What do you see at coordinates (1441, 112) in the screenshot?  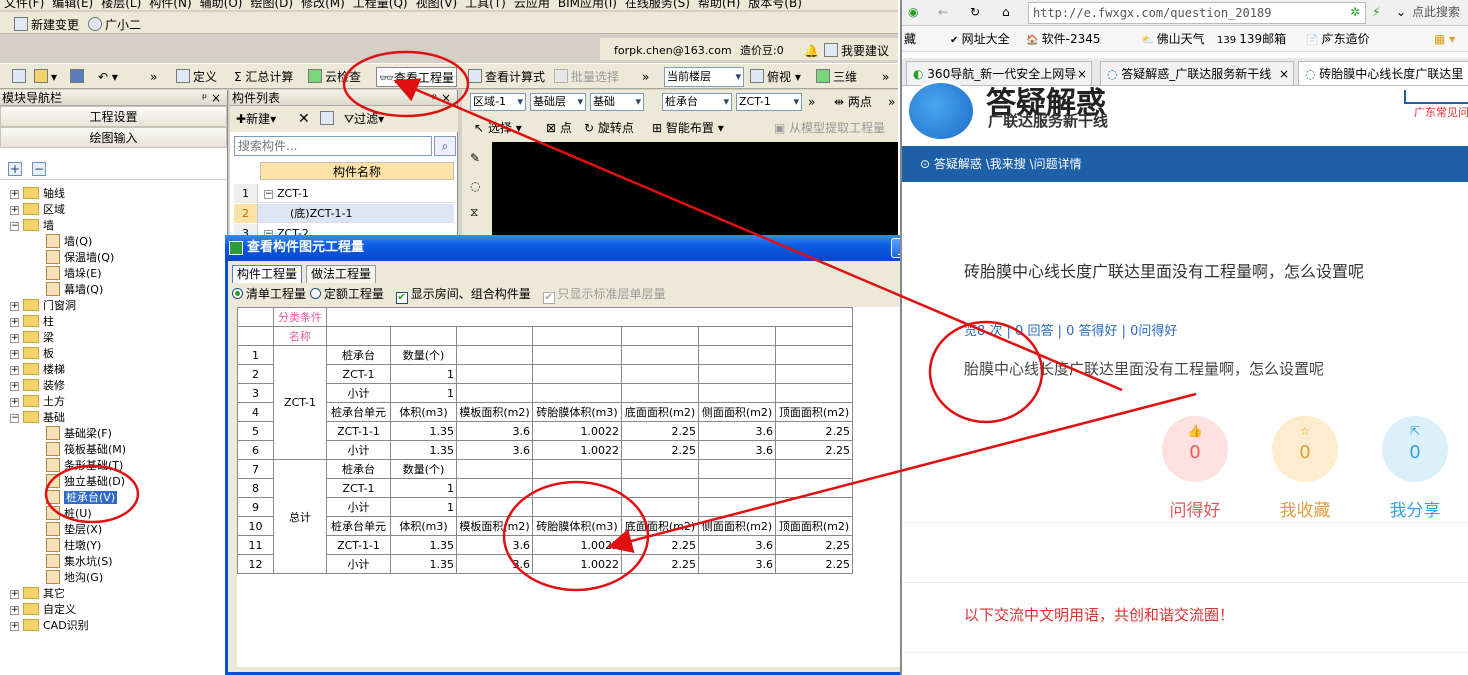 I see `header-right-link: 广东常见问` at bounding box center [1441, 112].